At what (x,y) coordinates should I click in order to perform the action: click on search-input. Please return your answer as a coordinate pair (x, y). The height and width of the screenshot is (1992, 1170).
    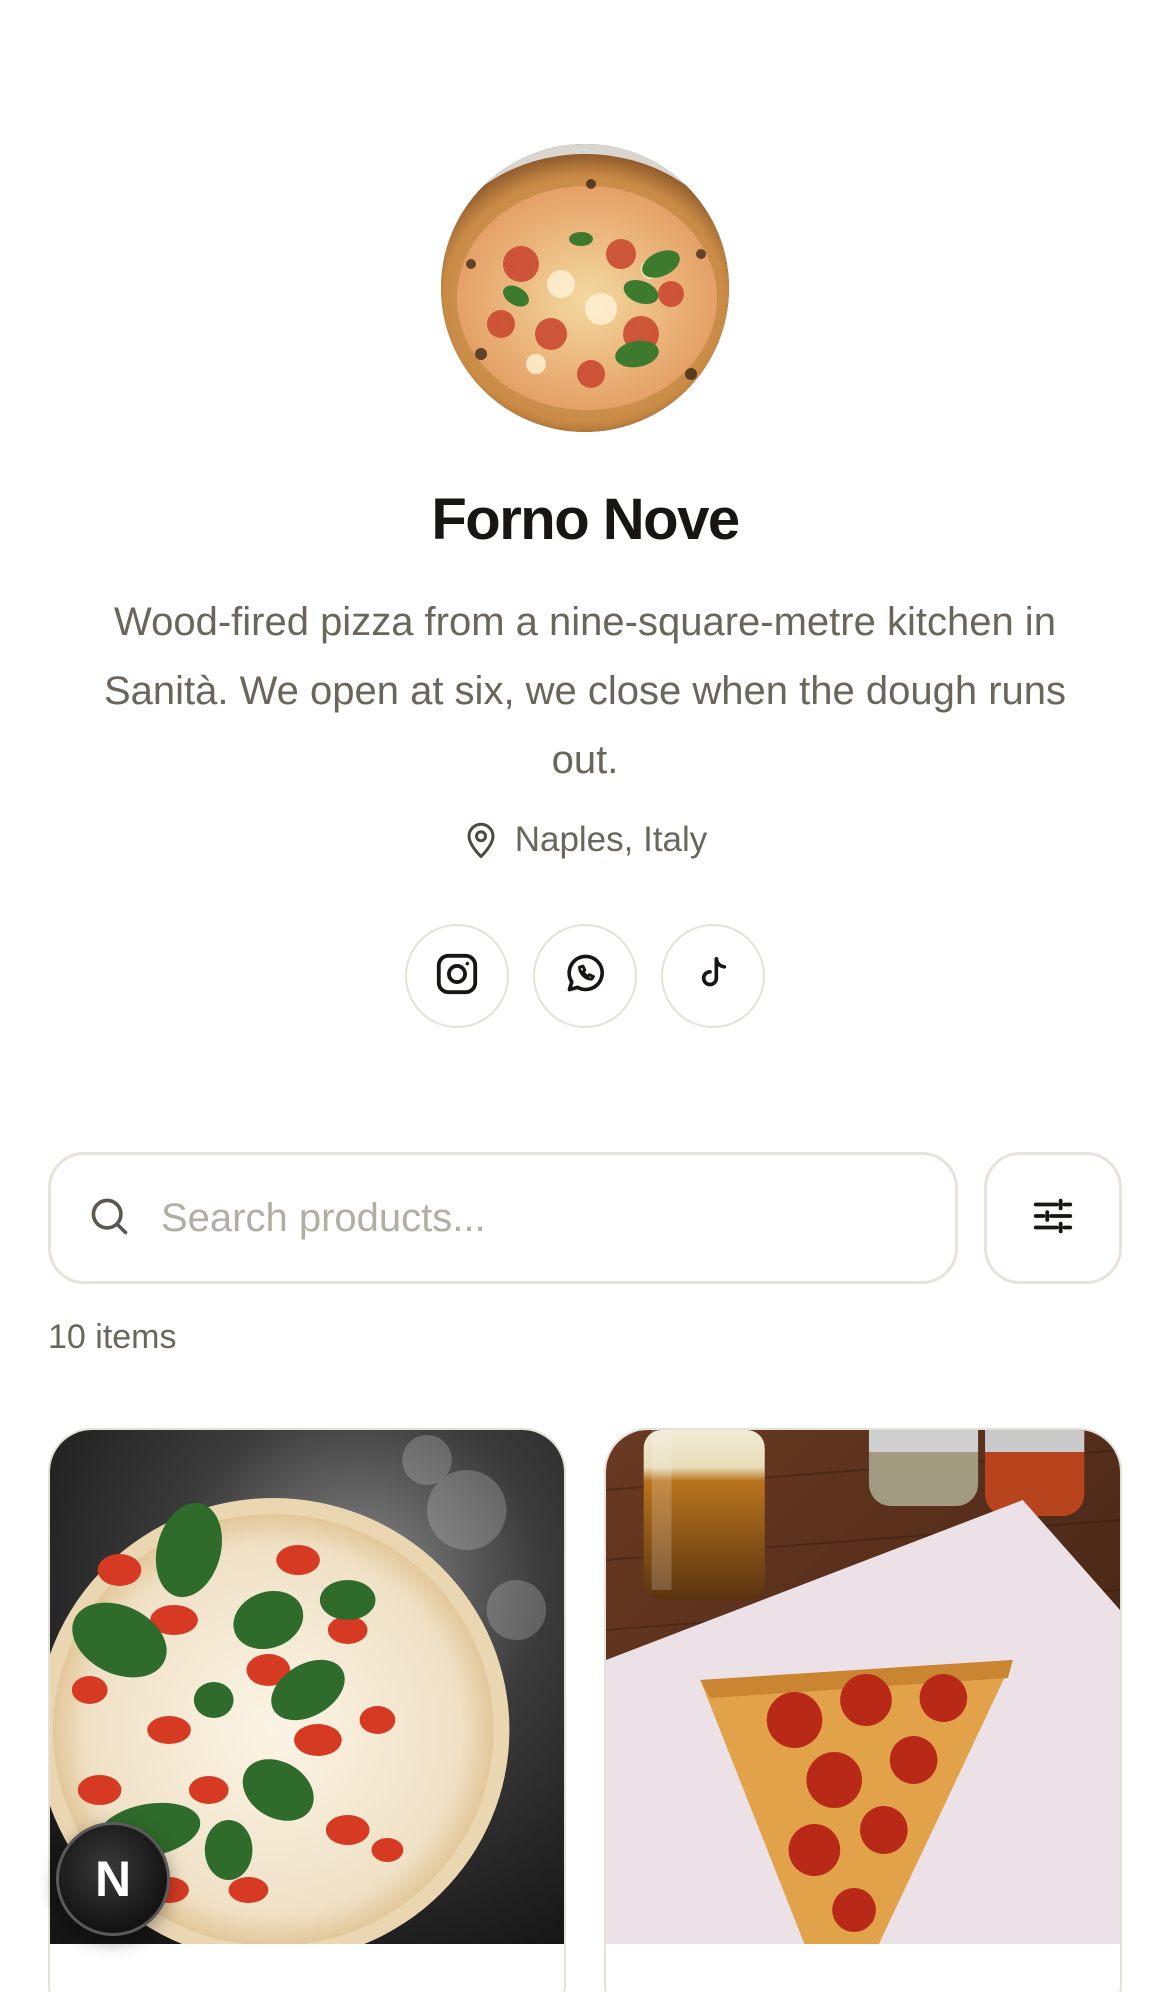
    Looking at the image, I should click on (541, 1218).